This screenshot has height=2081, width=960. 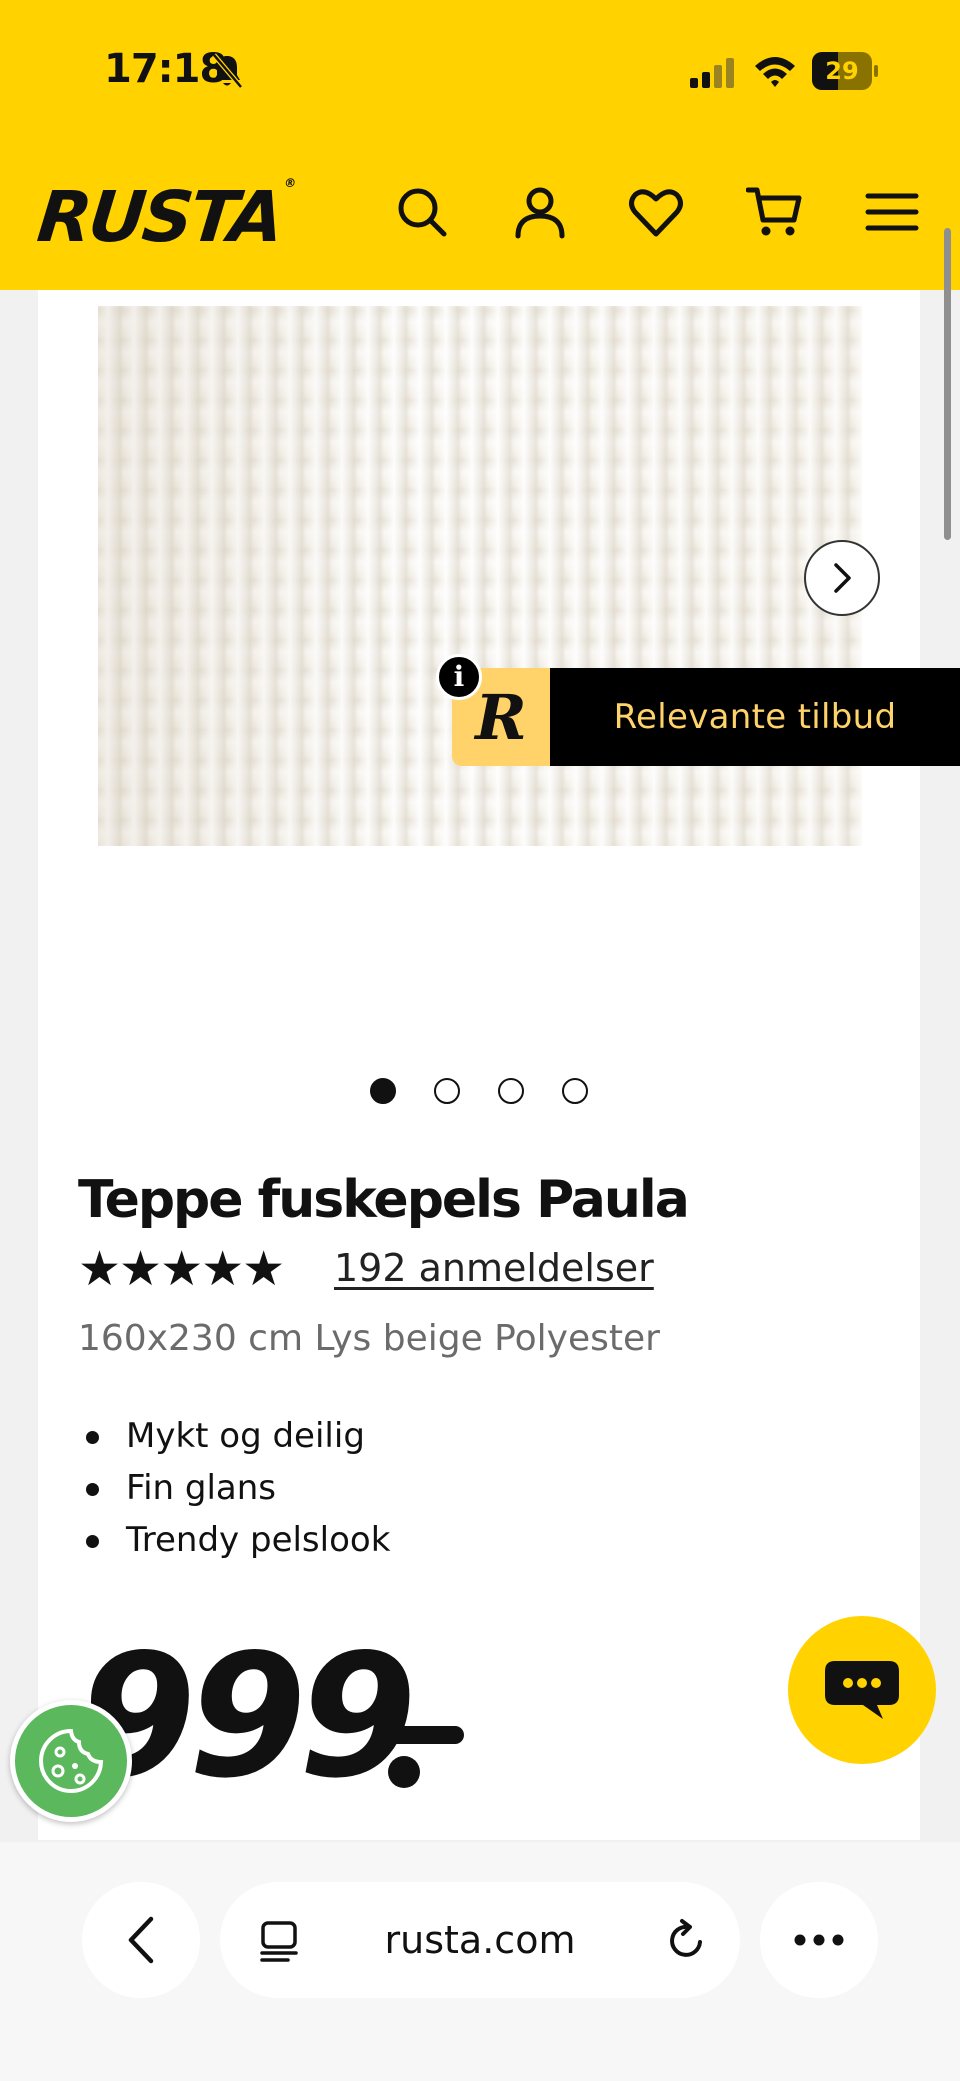 I want to click on chevron-right-icon, so click(x=842, y=578).